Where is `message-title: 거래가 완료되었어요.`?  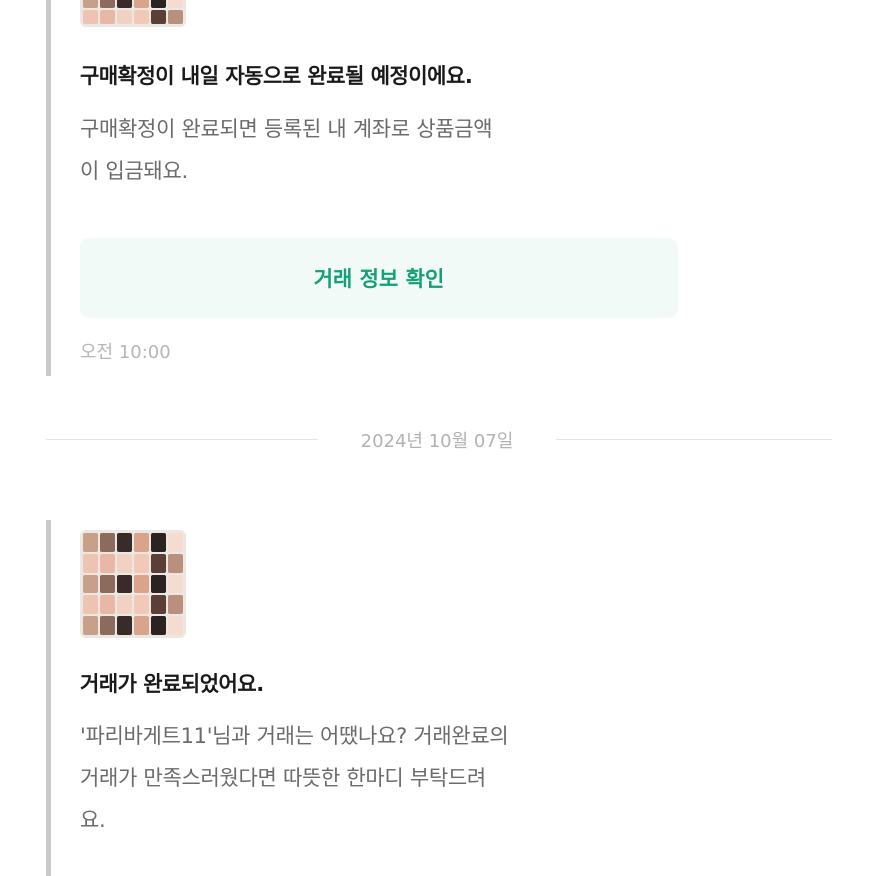 message-title: 거래가 완료되었어요. is located at coordinates (172, 684).